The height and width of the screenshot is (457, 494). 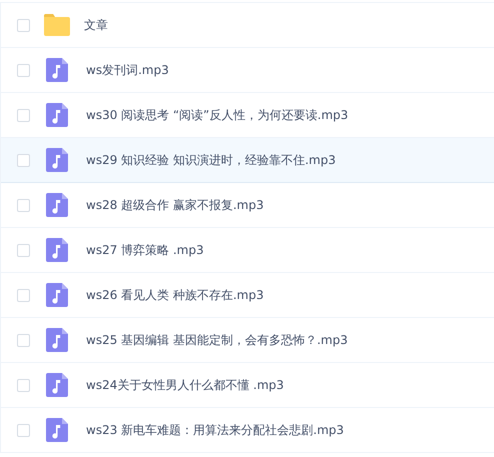 What do you see at coordinates (96, 25) in the screenshot?
I see `file-name: 文章` at bounding box center [96, 25].